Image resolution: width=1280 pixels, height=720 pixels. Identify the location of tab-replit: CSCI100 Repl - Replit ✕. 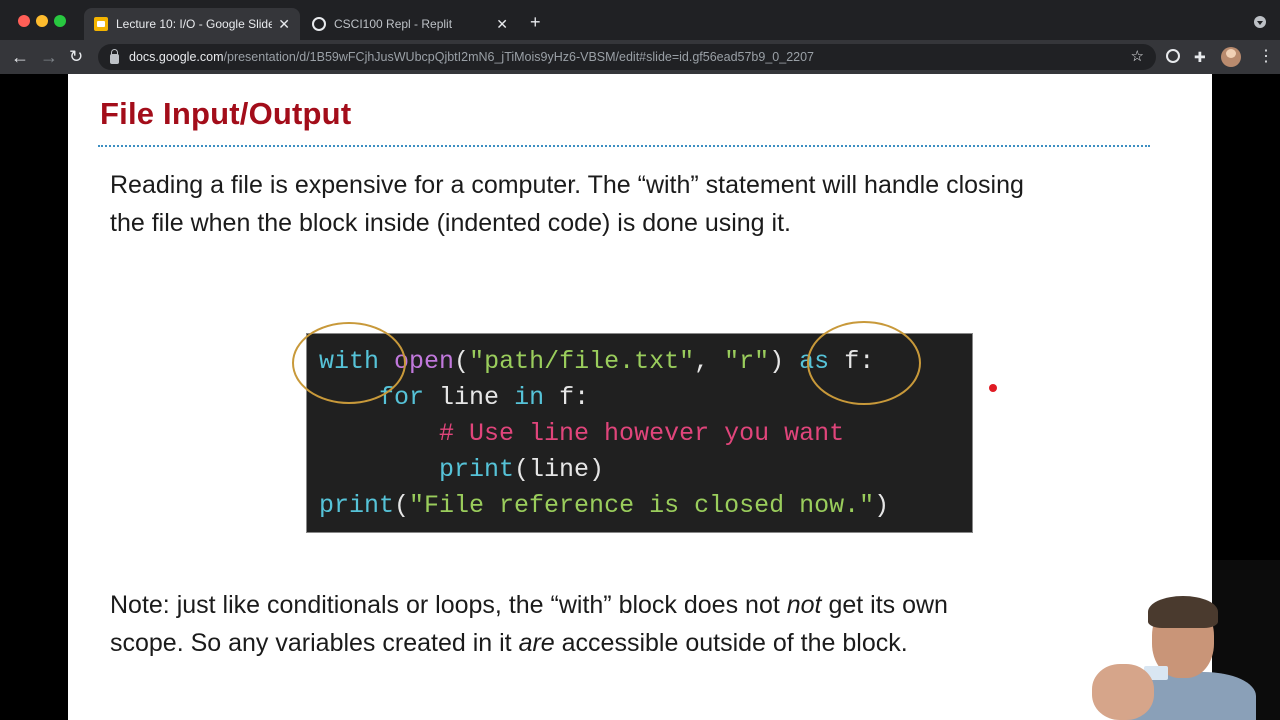
(410, 24).